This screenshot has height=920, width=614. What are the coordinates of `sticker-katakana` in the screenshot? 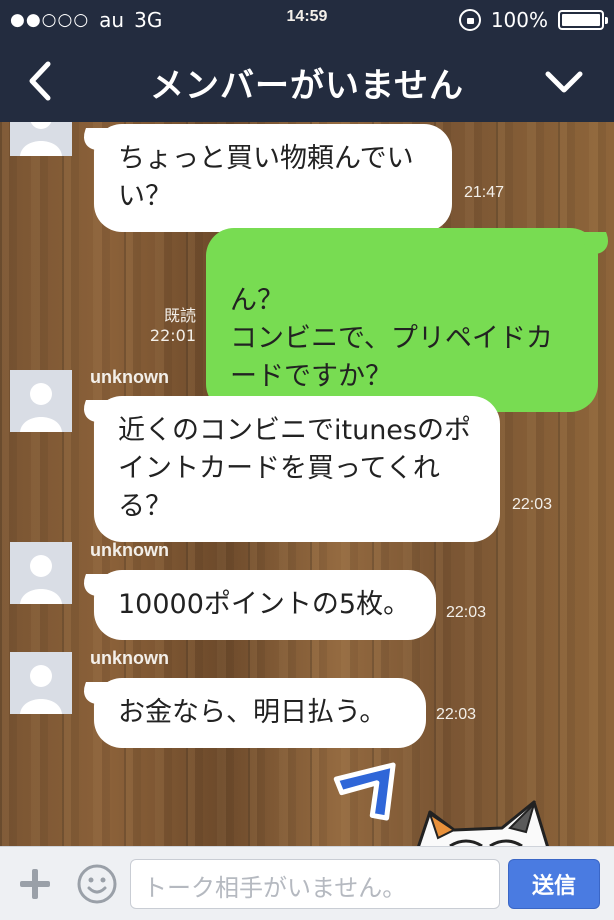 It's located at (364, 791).